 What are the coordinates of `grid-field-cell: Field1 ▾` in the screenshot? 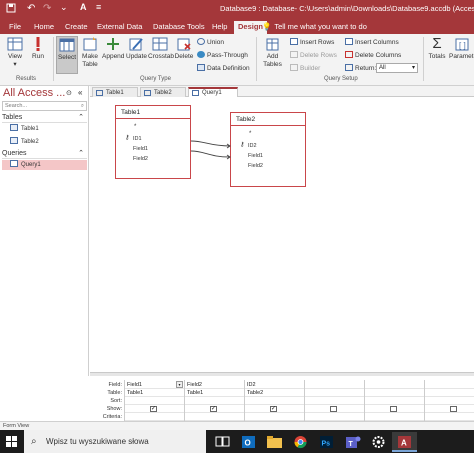 It's located at (154, 385).